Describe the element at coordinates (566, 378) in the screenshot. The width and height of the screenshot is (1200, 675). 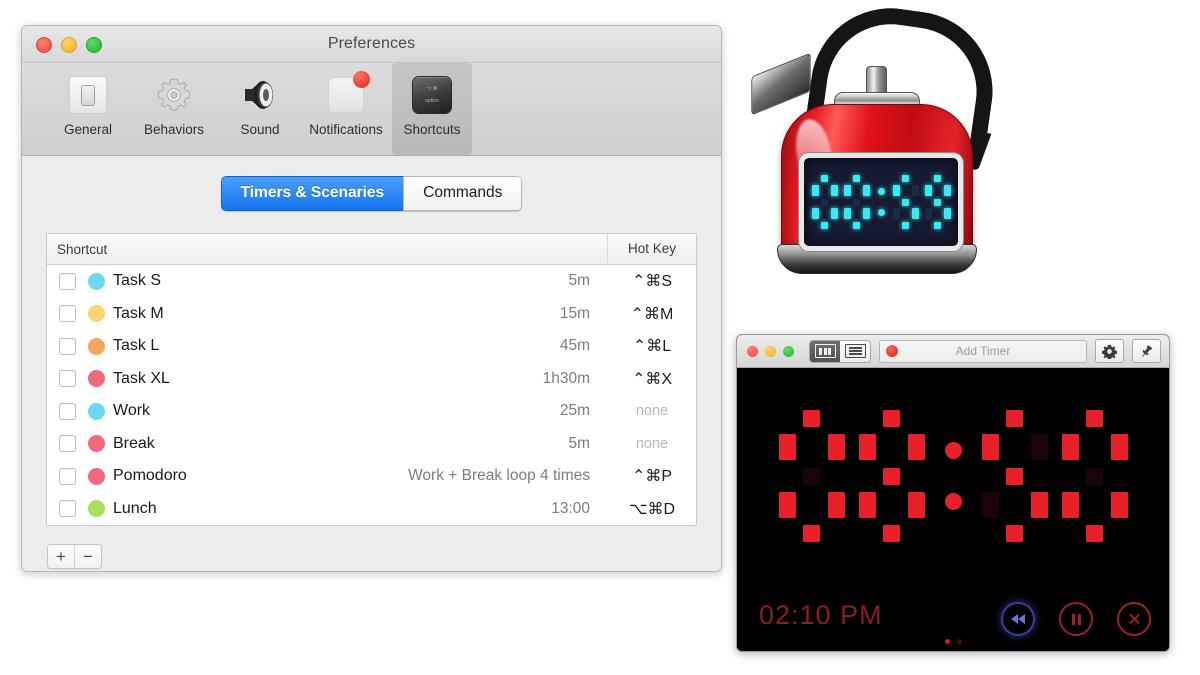
I see `row-duration: 1h30m` at that location.